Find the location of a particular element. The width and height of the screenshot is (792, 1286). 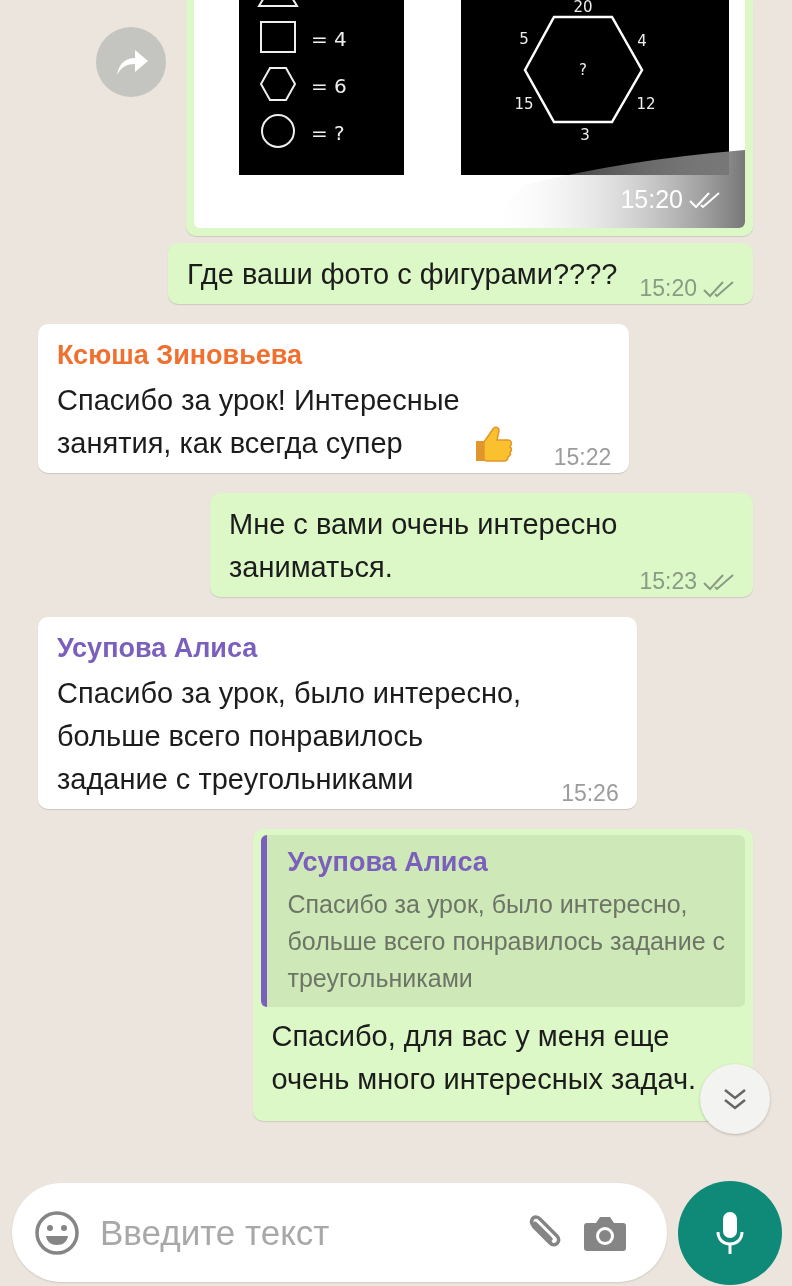

hexagon-label: 20 is located at coordinates (583, 8).